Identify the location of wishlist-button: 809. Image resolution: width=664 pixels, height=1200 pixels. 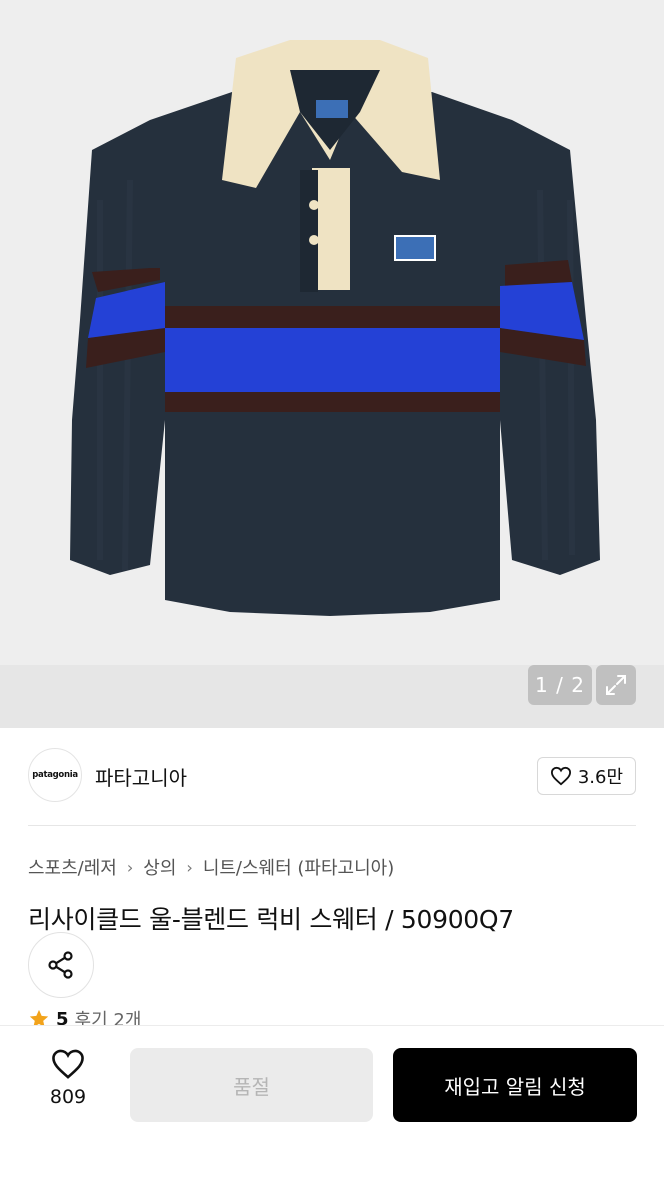
(68, 1078).